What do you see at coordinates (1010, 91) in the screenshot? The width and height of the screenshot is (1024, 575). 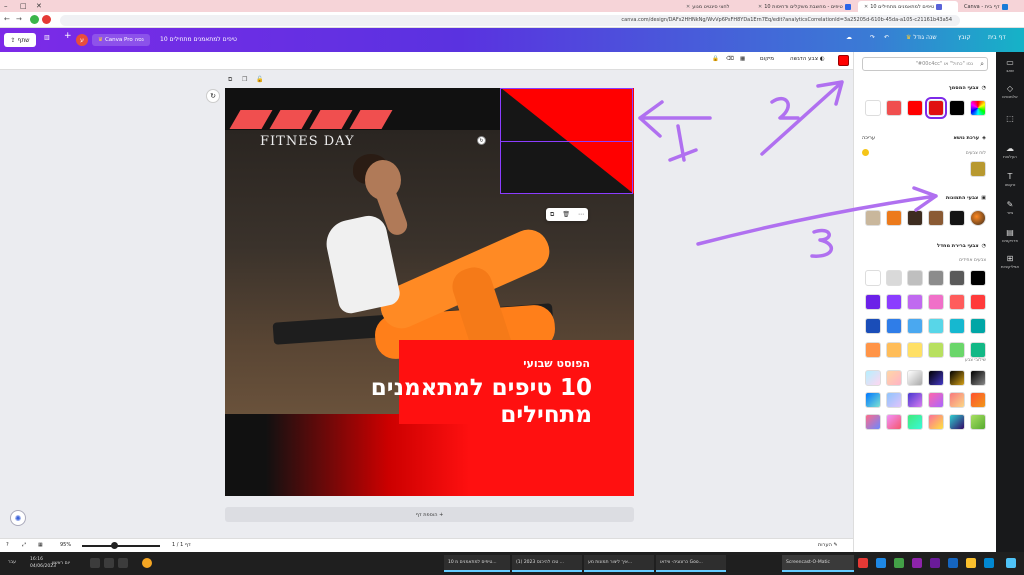 I see `sidebar-item-elements: ◇ אלמנטים` at bounding box center [1010, 91].